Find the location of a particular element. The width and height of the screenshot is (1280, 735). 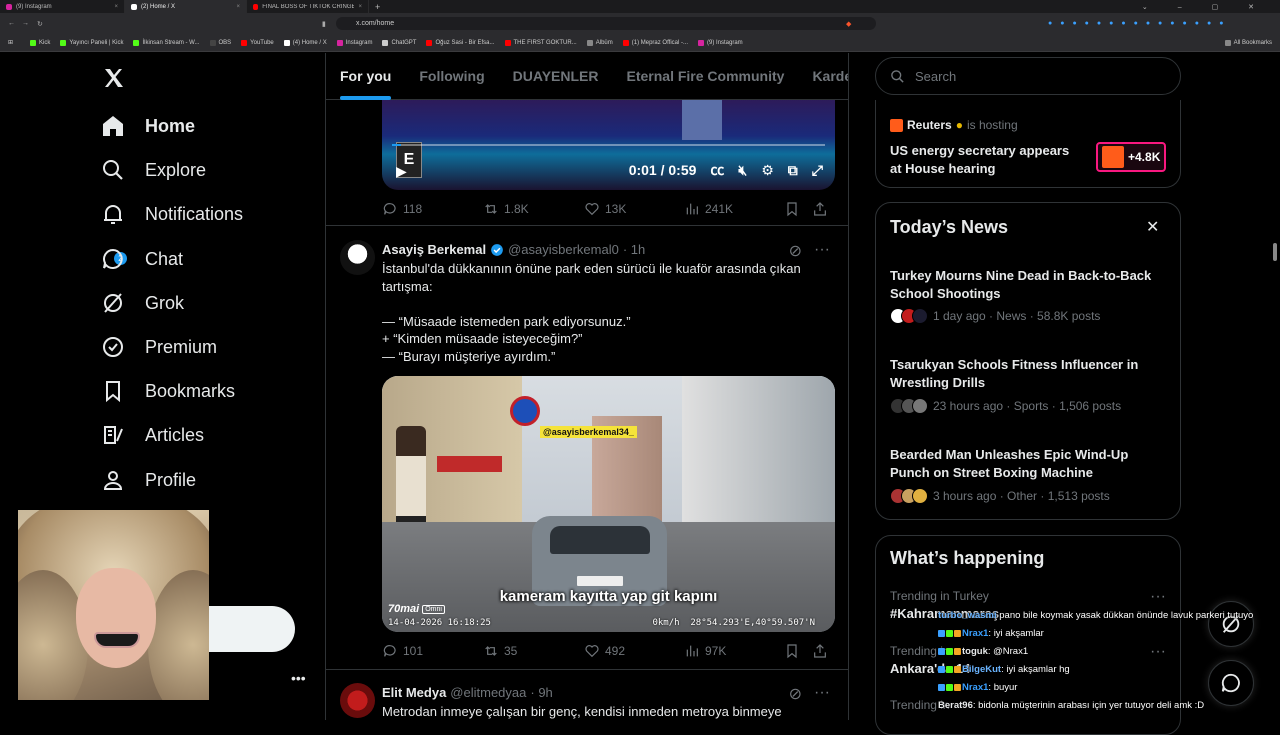

browser-tab-instagram: (9) Instagram × is located at coordinates (62, 6).